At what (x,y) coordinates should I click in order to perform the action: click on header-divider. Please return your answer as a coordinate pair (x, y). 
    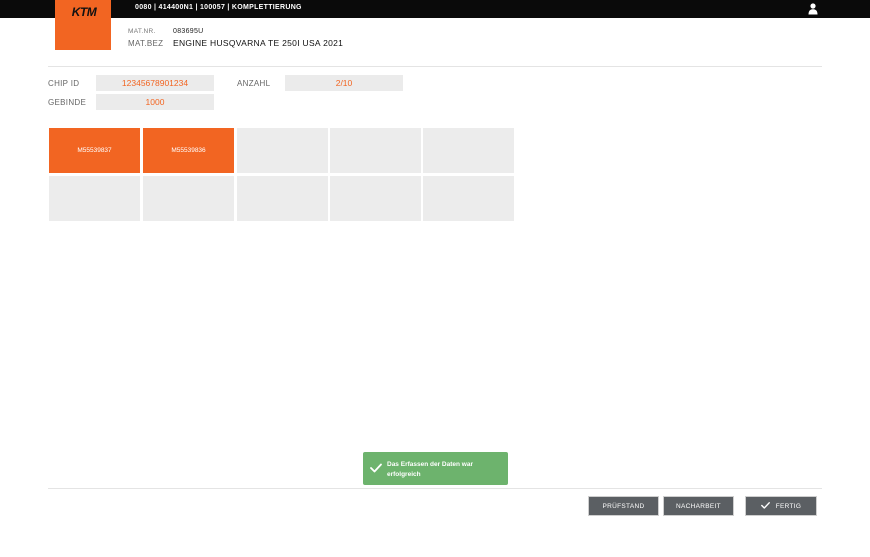
    Looking at the image, I should click on (435, 66).